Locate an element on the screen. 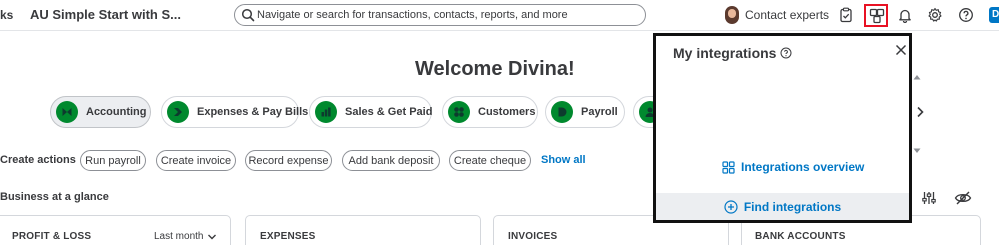  contact-experts-button: Contact experts is located at coordinates (777, 15).